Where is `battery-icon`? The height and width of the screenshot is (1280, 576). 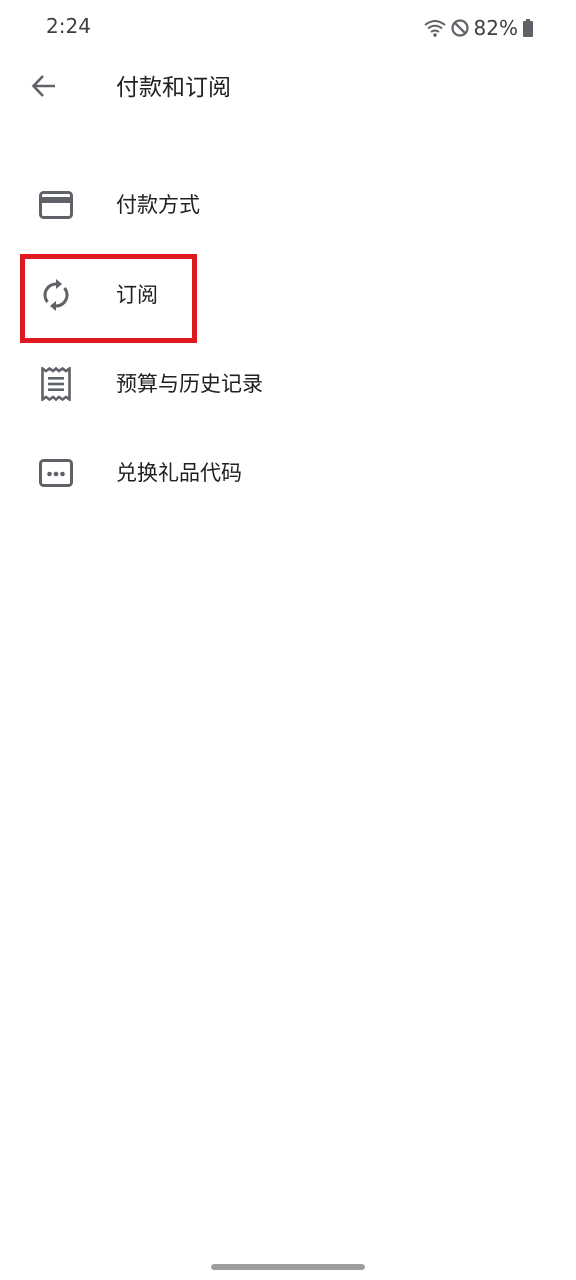 battery-icon is located at coordinates (528, 28).